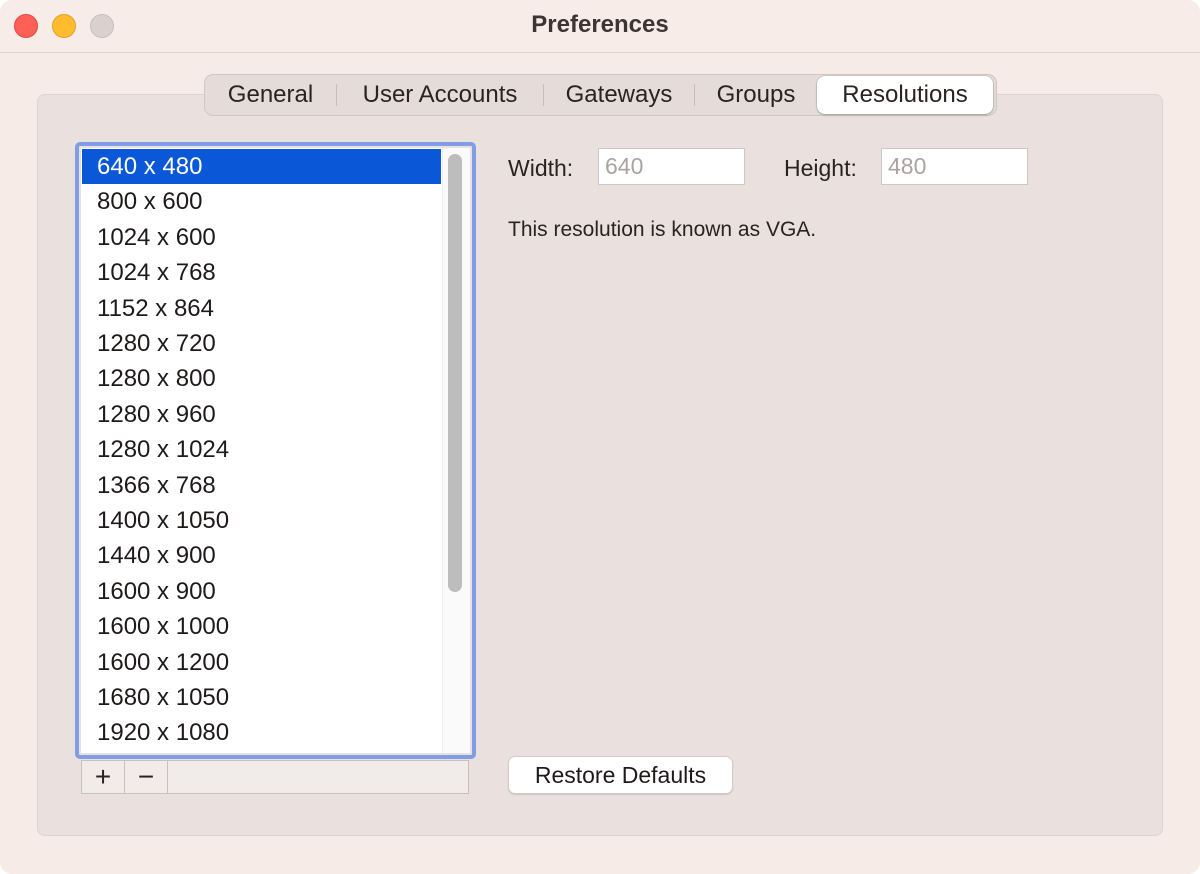 Image resolution: width=1200 pixels, height=874 pixels. What do you see at coordinates (261, 343) in the screenshot?
I see `resolution-list-item: 1280 x 720` at bounding box center [261, 343].